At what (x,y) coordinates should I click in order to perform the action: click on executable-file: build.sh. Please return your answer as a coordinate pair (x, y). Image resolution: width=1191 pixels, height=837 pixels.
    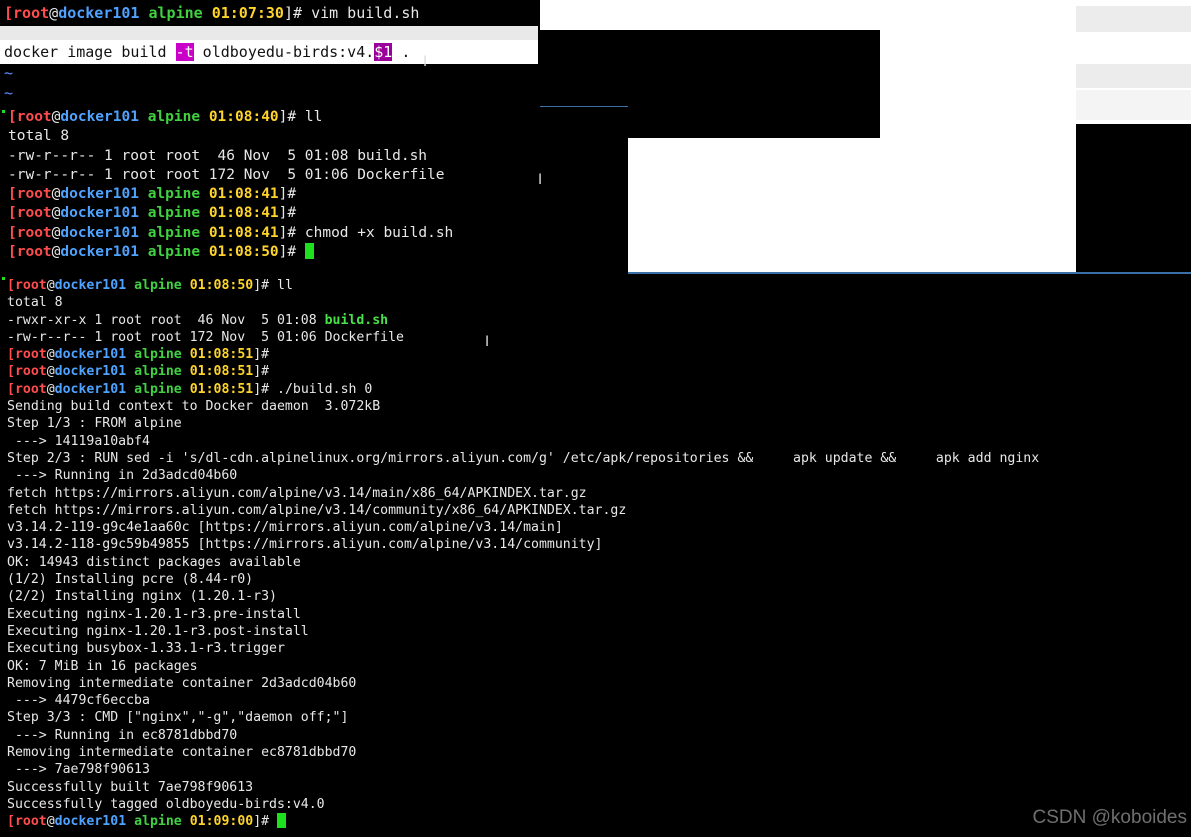
    Looking at the image, I should click on (356, 320).